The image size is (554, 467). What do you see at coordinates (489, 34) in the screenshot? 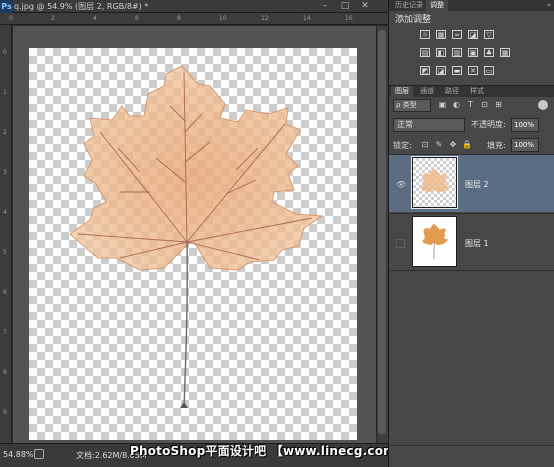
I see `vibrance-icon: ▽` at bounding box center [489, 34].